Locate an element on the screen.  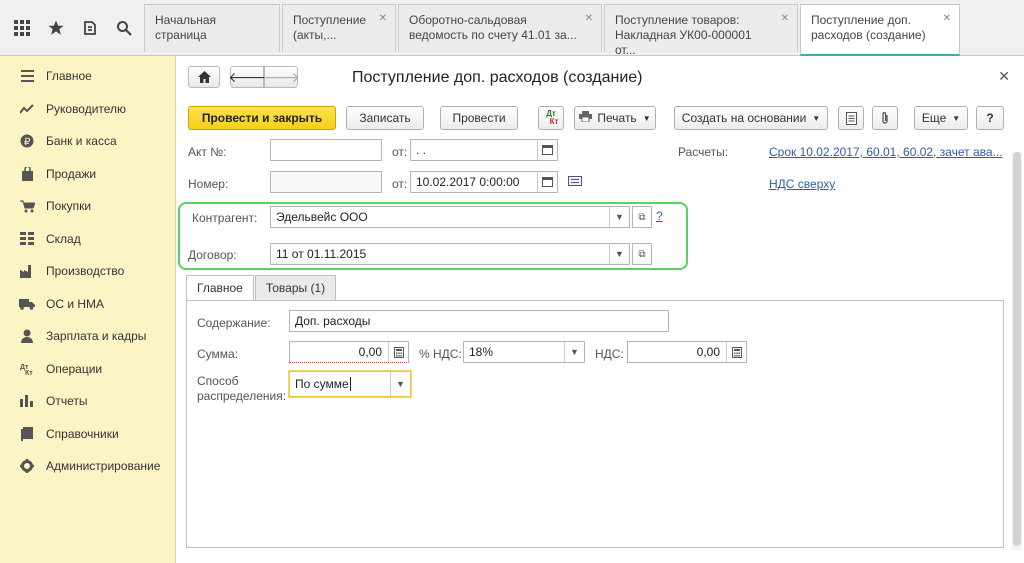
tab-label: Начальная страница is located at coordinates (186, 27).